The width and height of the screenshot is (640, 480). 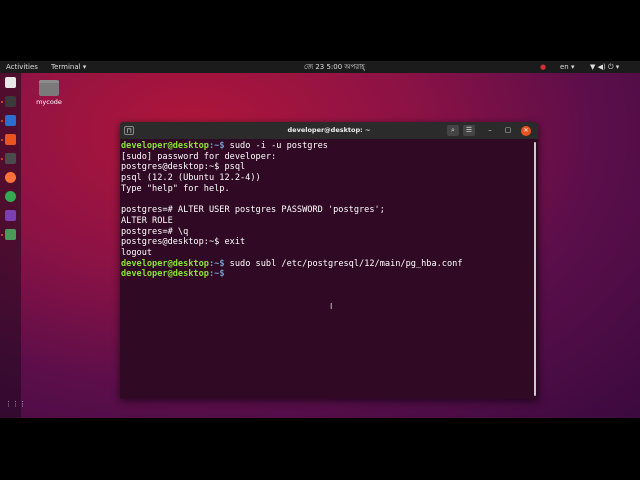 I want to click on terminal-line: postgres@desktop:~$ exit, so click(x=183, y=242).